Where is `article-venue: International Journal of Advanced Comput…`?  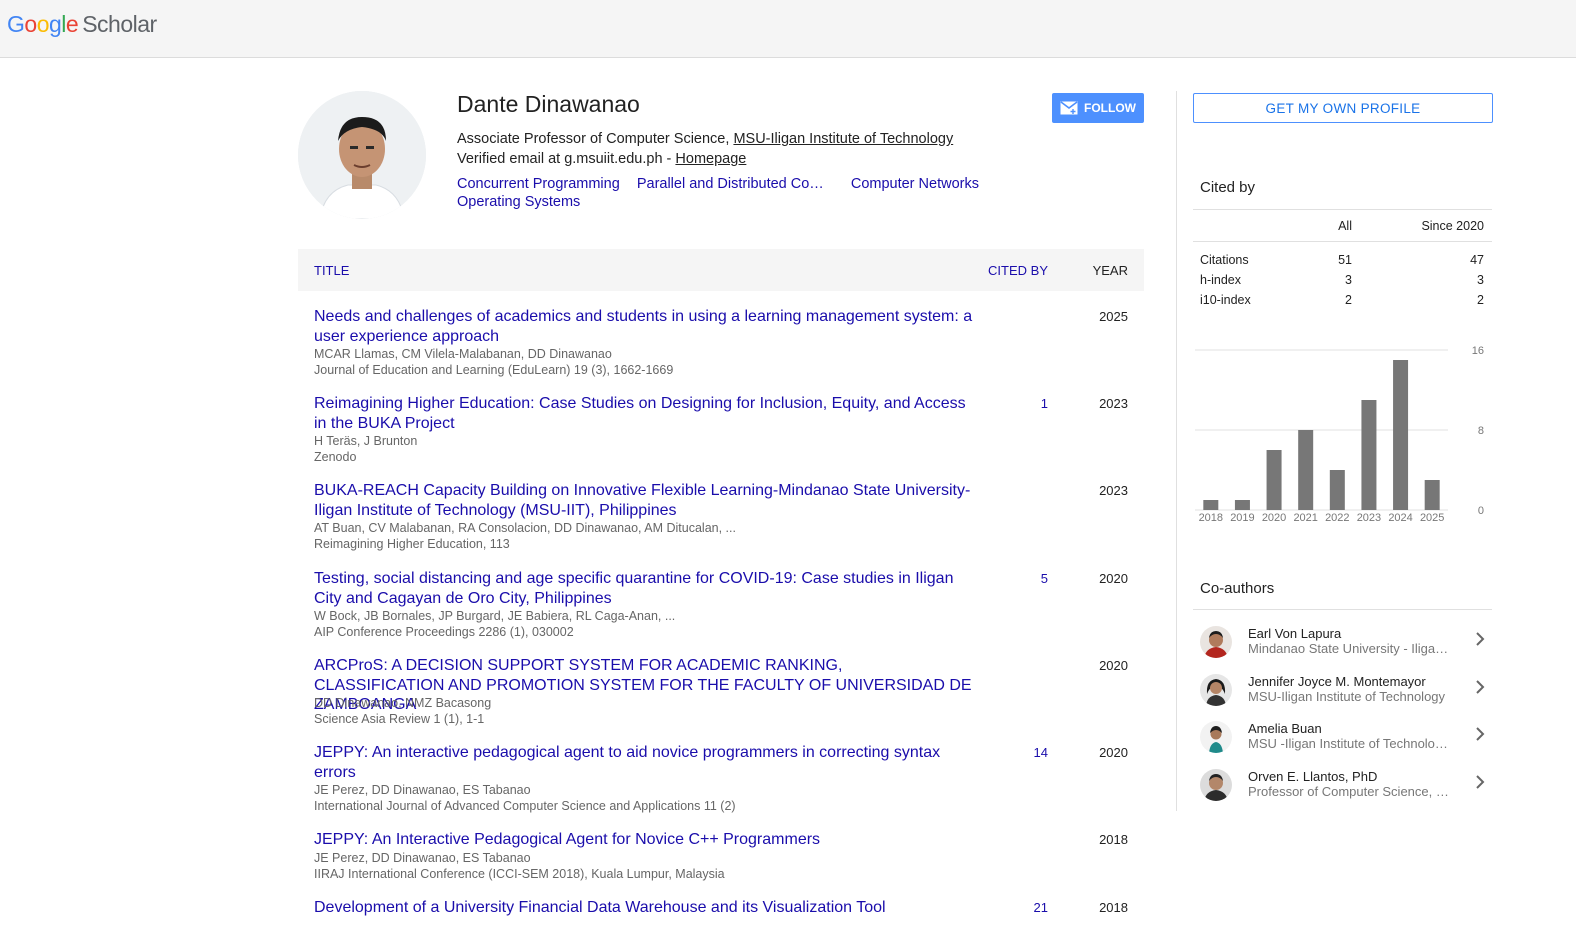
article-venue: International Journal of Advanced Comput… is located at coordinates (525, 806).